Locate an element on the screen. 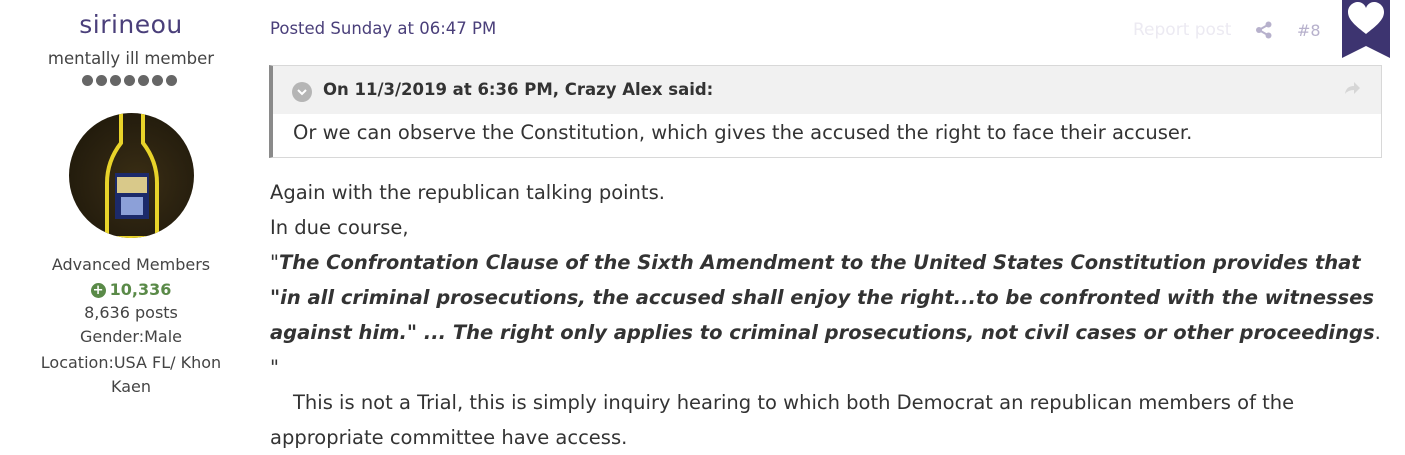 Image resolution: width=1405 pixels, height=455 pixels. post-number: #8 is located at coordinates (1309, 30).